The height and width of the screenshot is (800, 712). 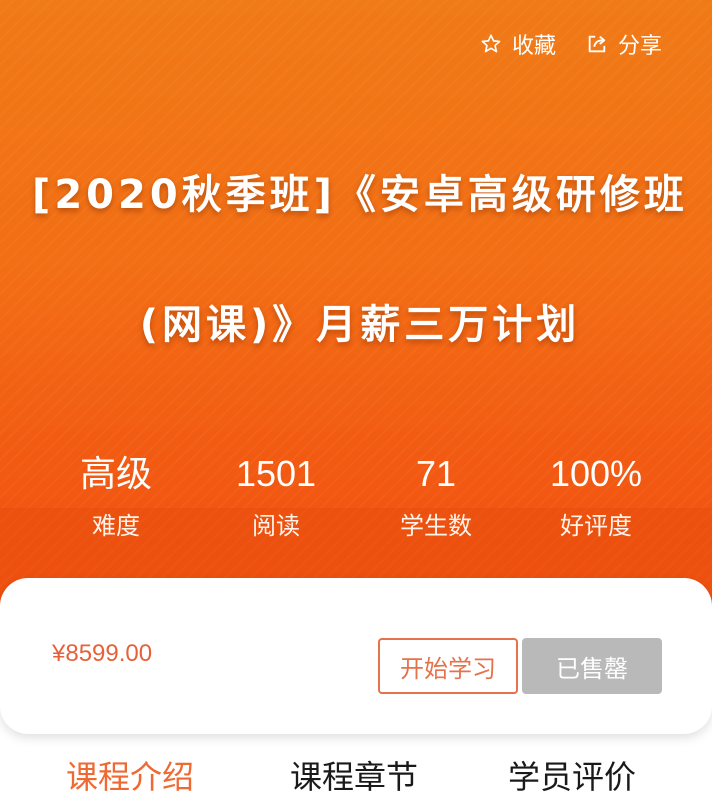 What do you see at coordinates (115, 473) in the screenshot?
I see `stat-value: 高级` at bounding box center [115, 473].